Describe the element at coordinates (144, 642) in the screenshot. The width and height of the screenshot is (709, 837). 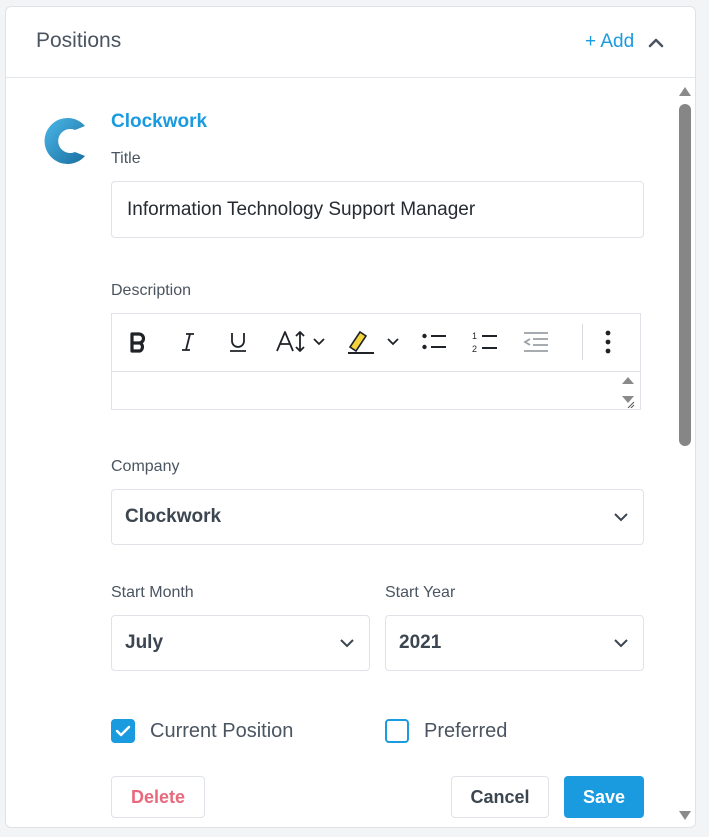
I see `start-month-value: July` at that location.